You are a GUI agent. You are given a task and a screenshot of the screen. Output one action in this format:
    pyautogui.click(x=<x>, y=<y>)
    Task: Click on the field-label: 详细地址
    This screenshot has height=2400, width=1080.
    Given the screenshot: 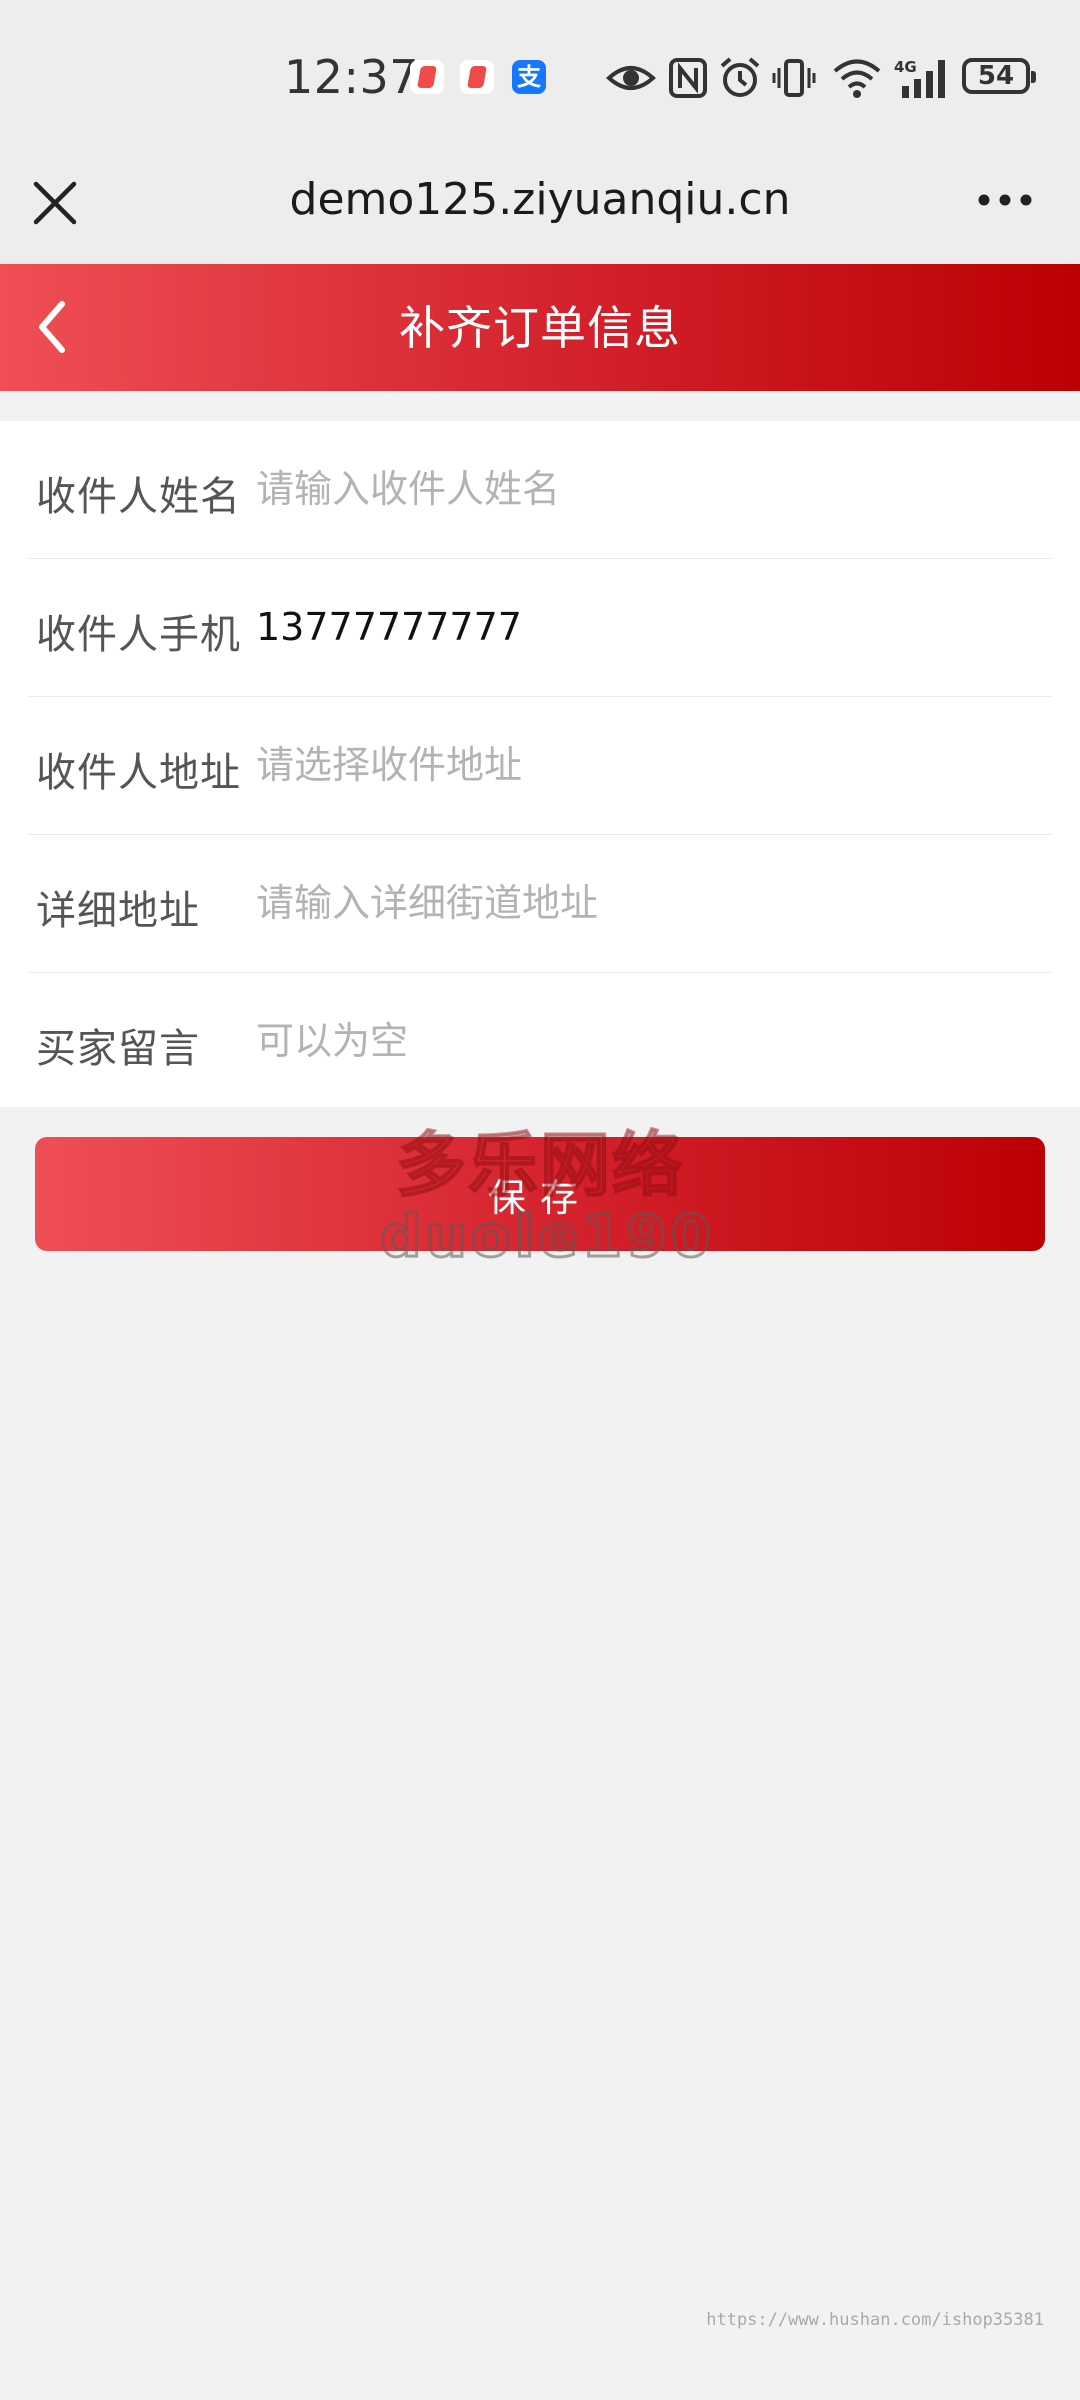 What is the action you would take?
    pyautogui.click(x=118, y=911)
    